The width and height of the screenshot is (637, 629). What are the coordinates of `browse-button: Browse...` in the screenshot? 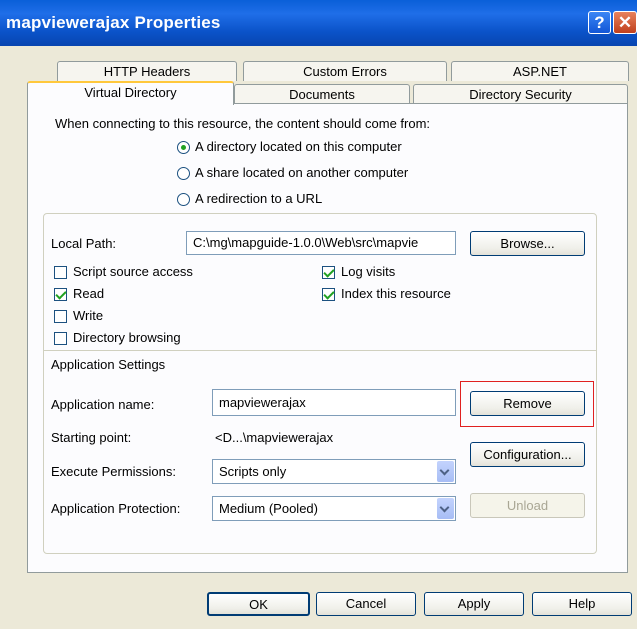 It's located at (527, 243).